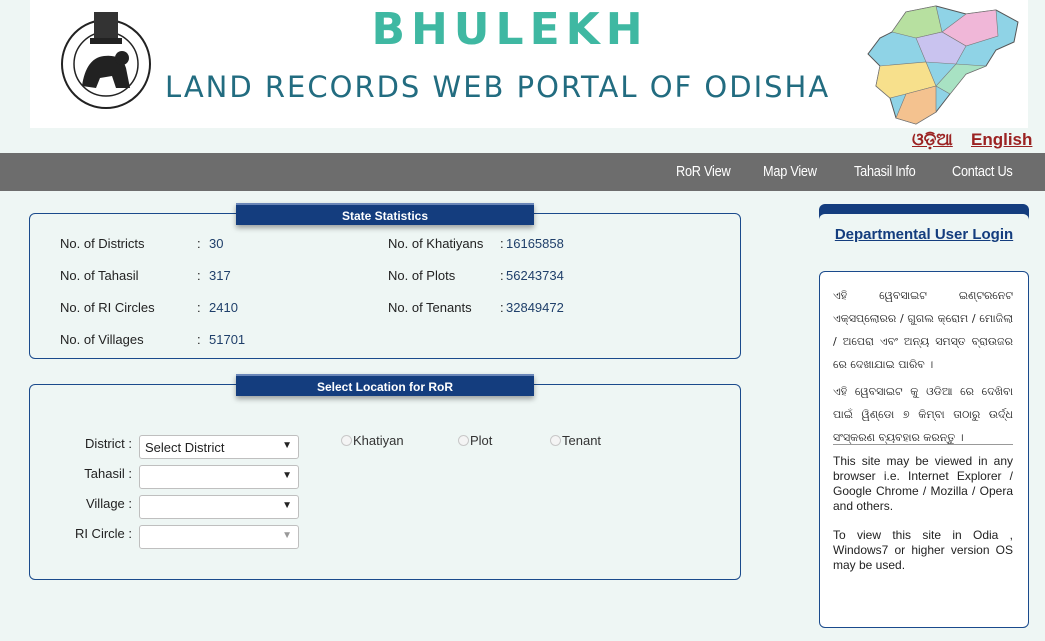  I want to click on nav-contact-us: Contact Us, so click(982, 171).